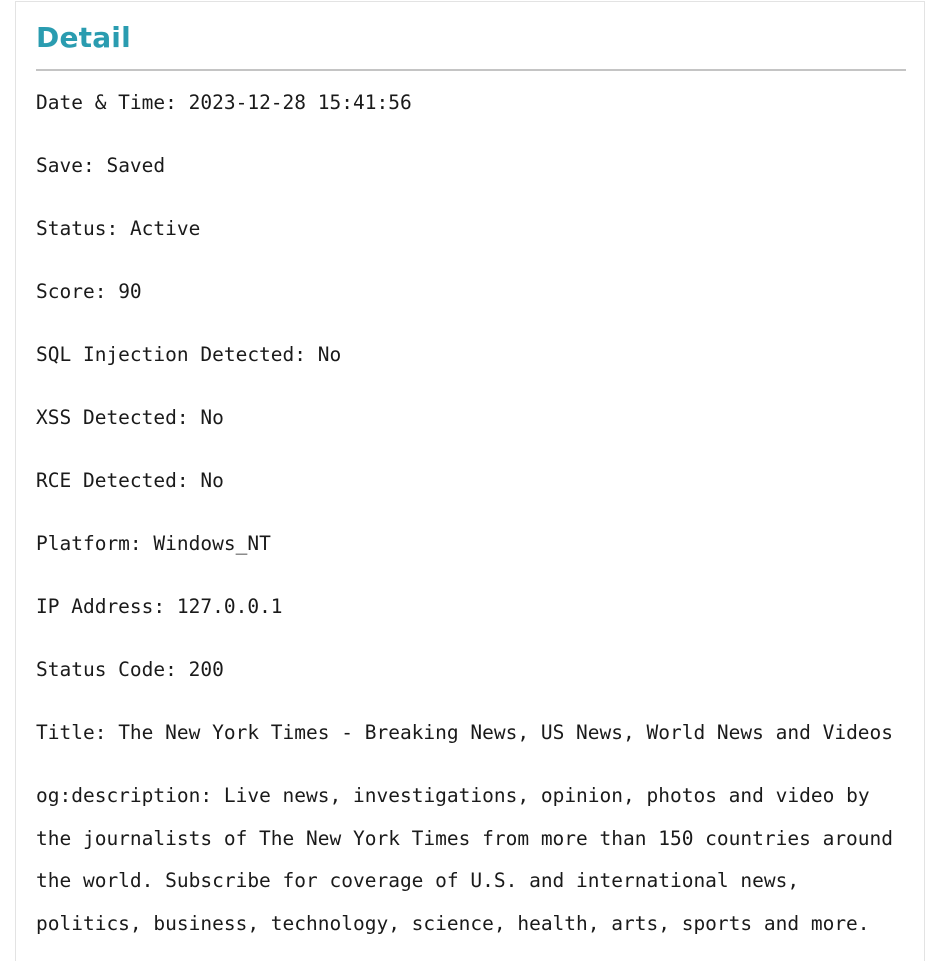  I want to click on field-label: Date & Time, so click(101, 102).